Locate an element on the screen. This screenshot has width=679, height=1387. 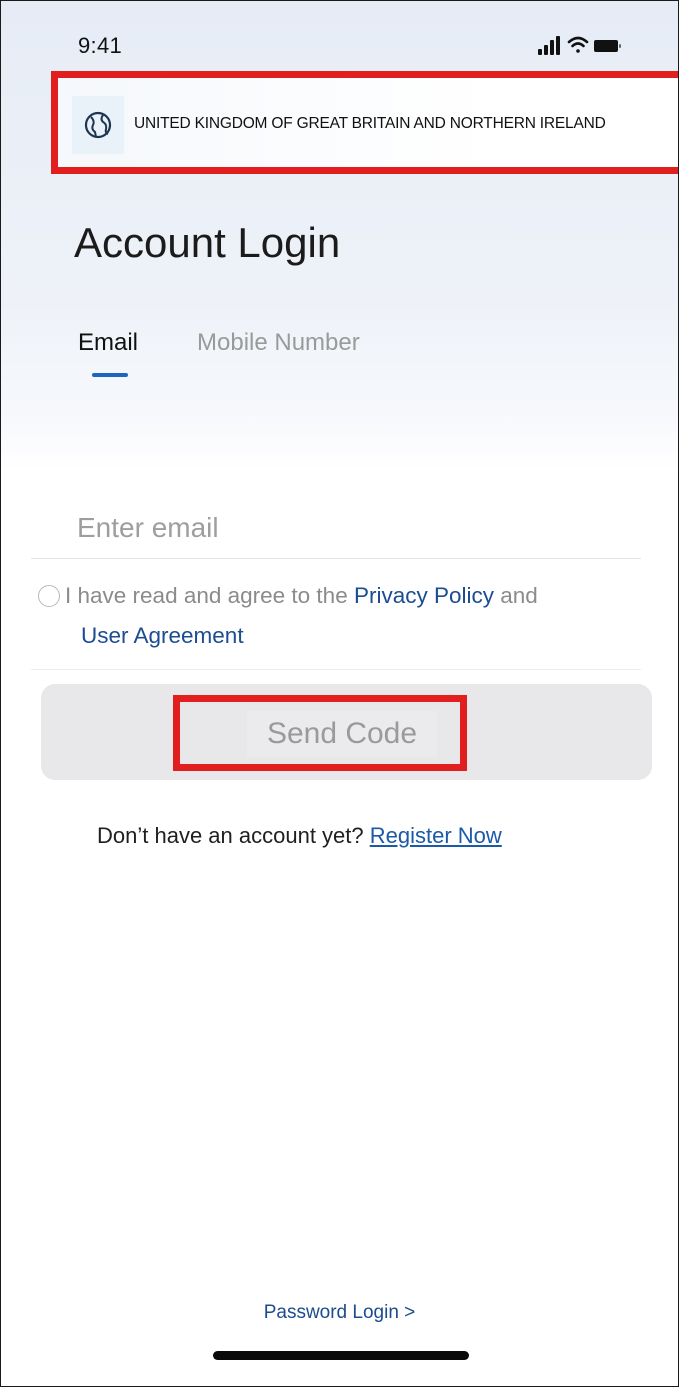
tab-email: Email is located at coordinates (108, 343).